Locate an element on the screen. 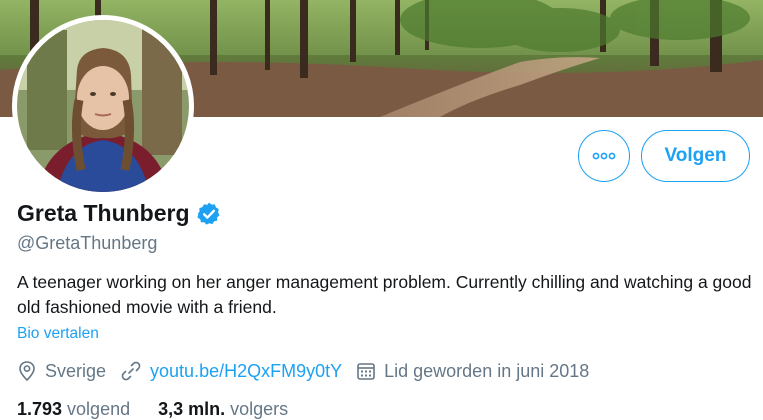  profile-name-row: Greta Thunberg is located at coordinates (119, 213).